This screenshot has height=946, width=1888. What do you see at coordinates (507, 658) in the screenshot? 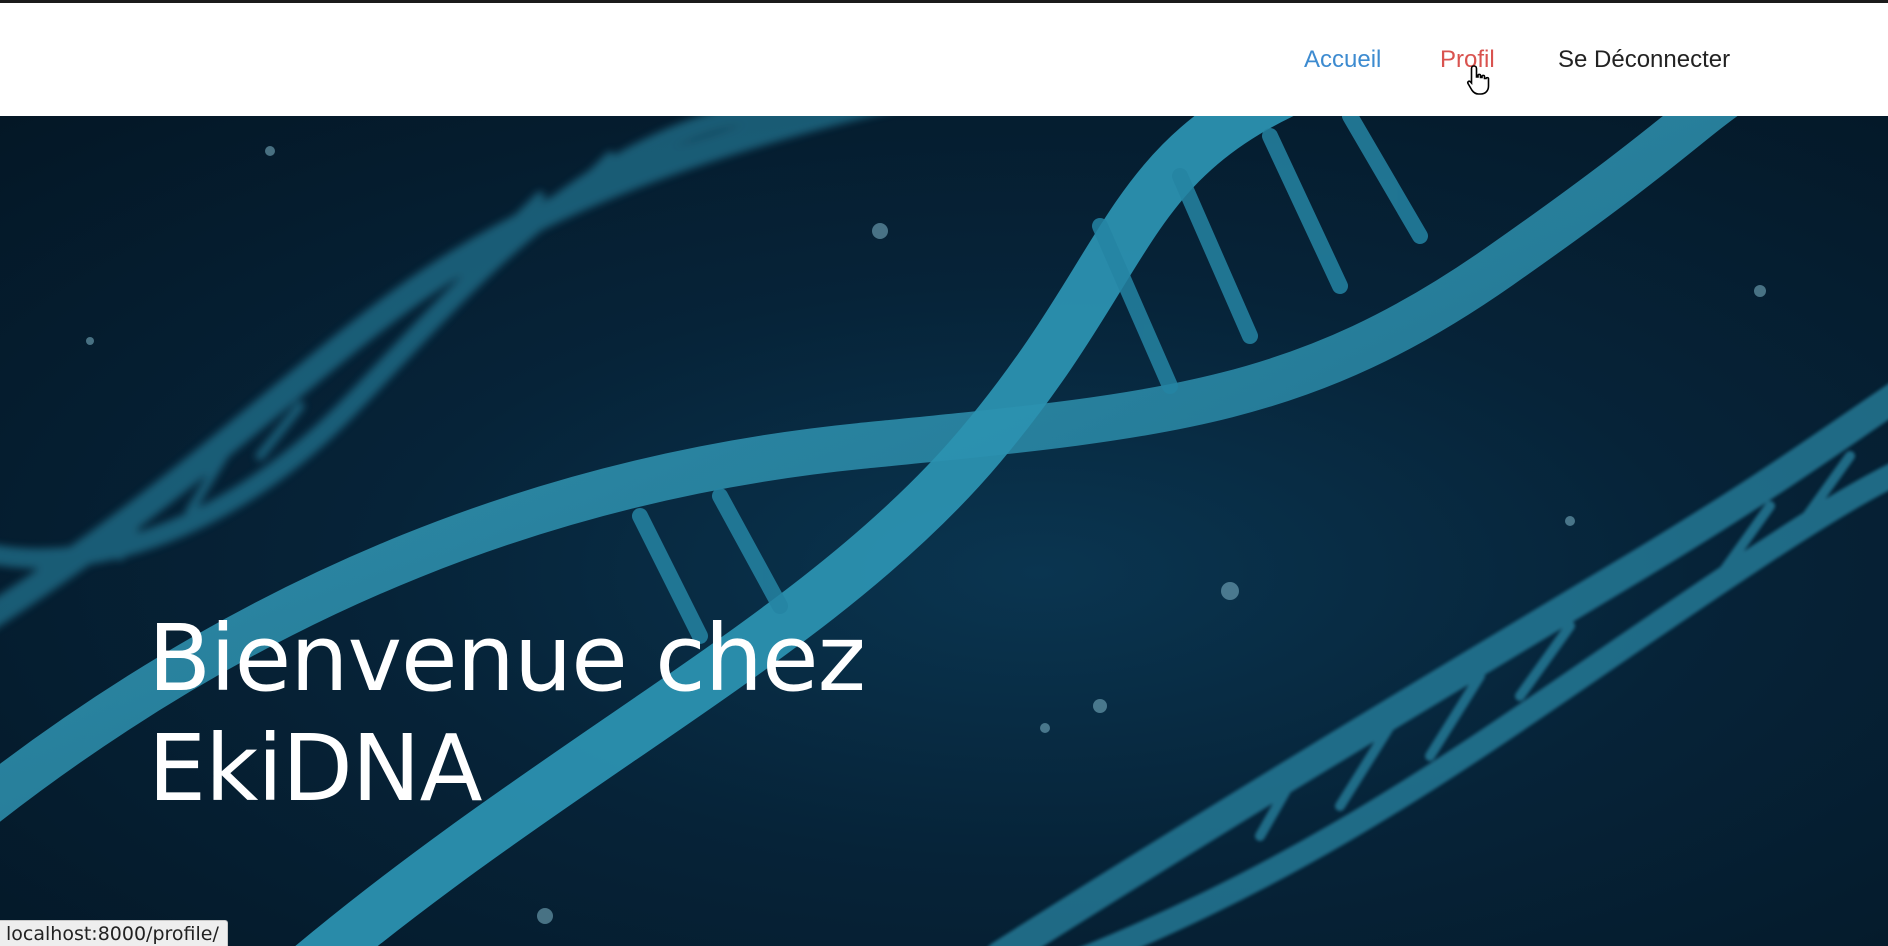
I see `hero-title-line-1: Bienvenue chez` at bounding box center [507, 658].